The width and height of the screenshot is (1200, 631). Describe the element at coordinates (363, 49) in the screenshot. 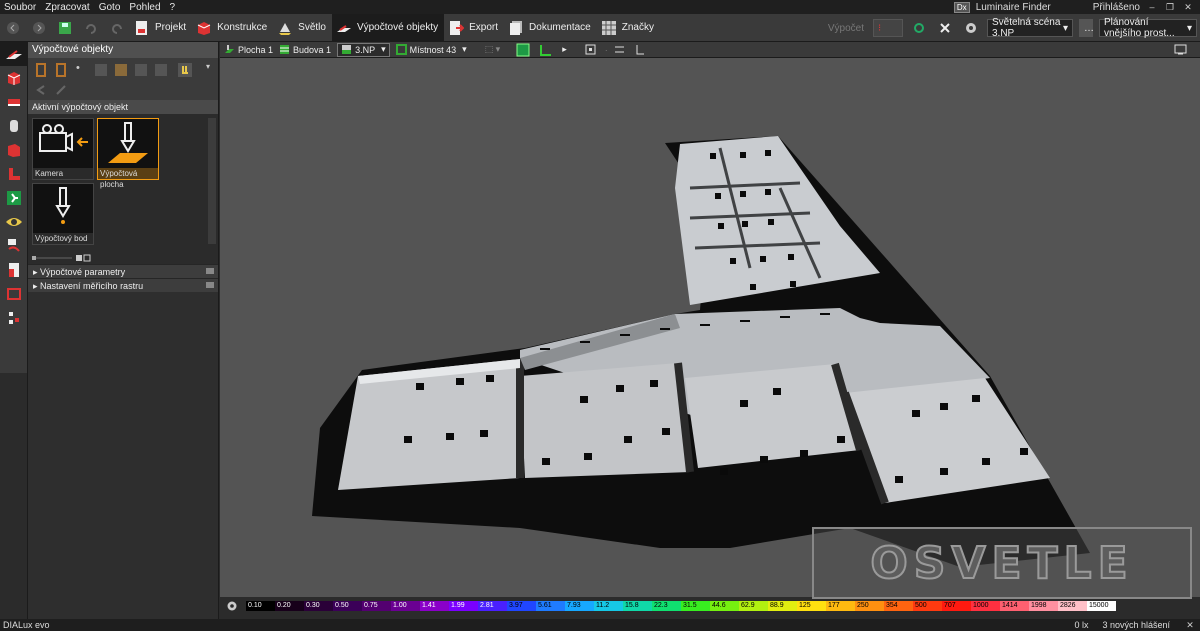

I see `crumb-floor: 3.NP ▾` at that location.